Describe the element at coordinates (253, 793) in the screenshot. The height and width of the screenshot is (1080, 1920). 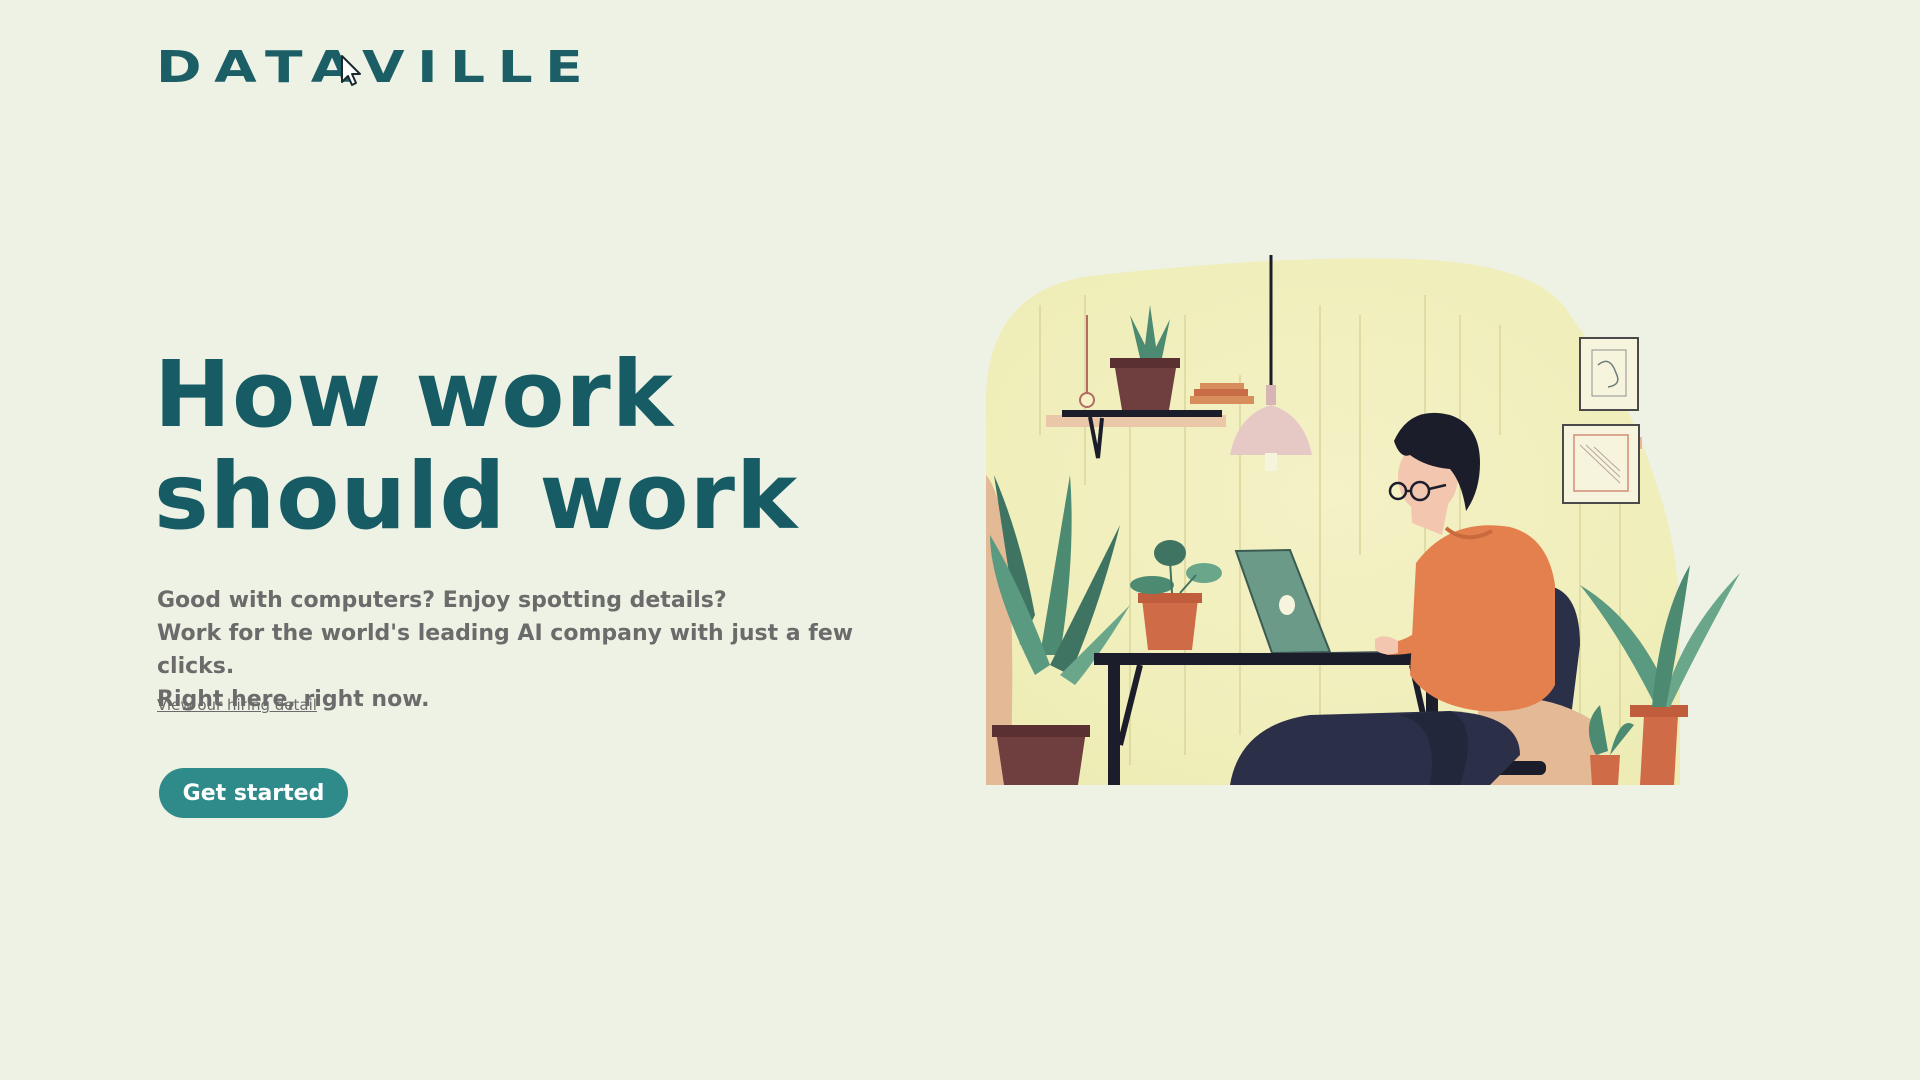
I see `get-started-button: Get started` at that location.